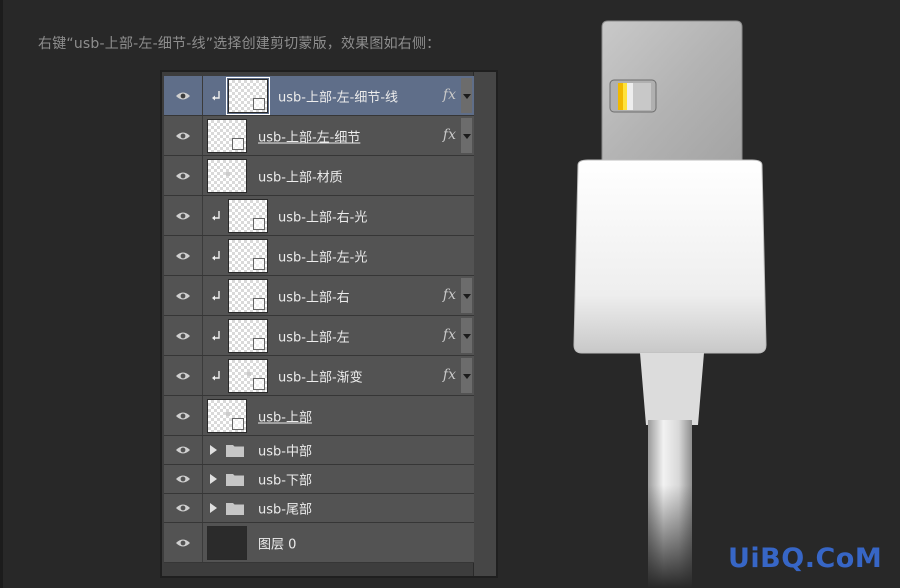 The height and width of the screenshot is (588, 900). I want to click on layer-row: usb-上部, so click(319, 416).